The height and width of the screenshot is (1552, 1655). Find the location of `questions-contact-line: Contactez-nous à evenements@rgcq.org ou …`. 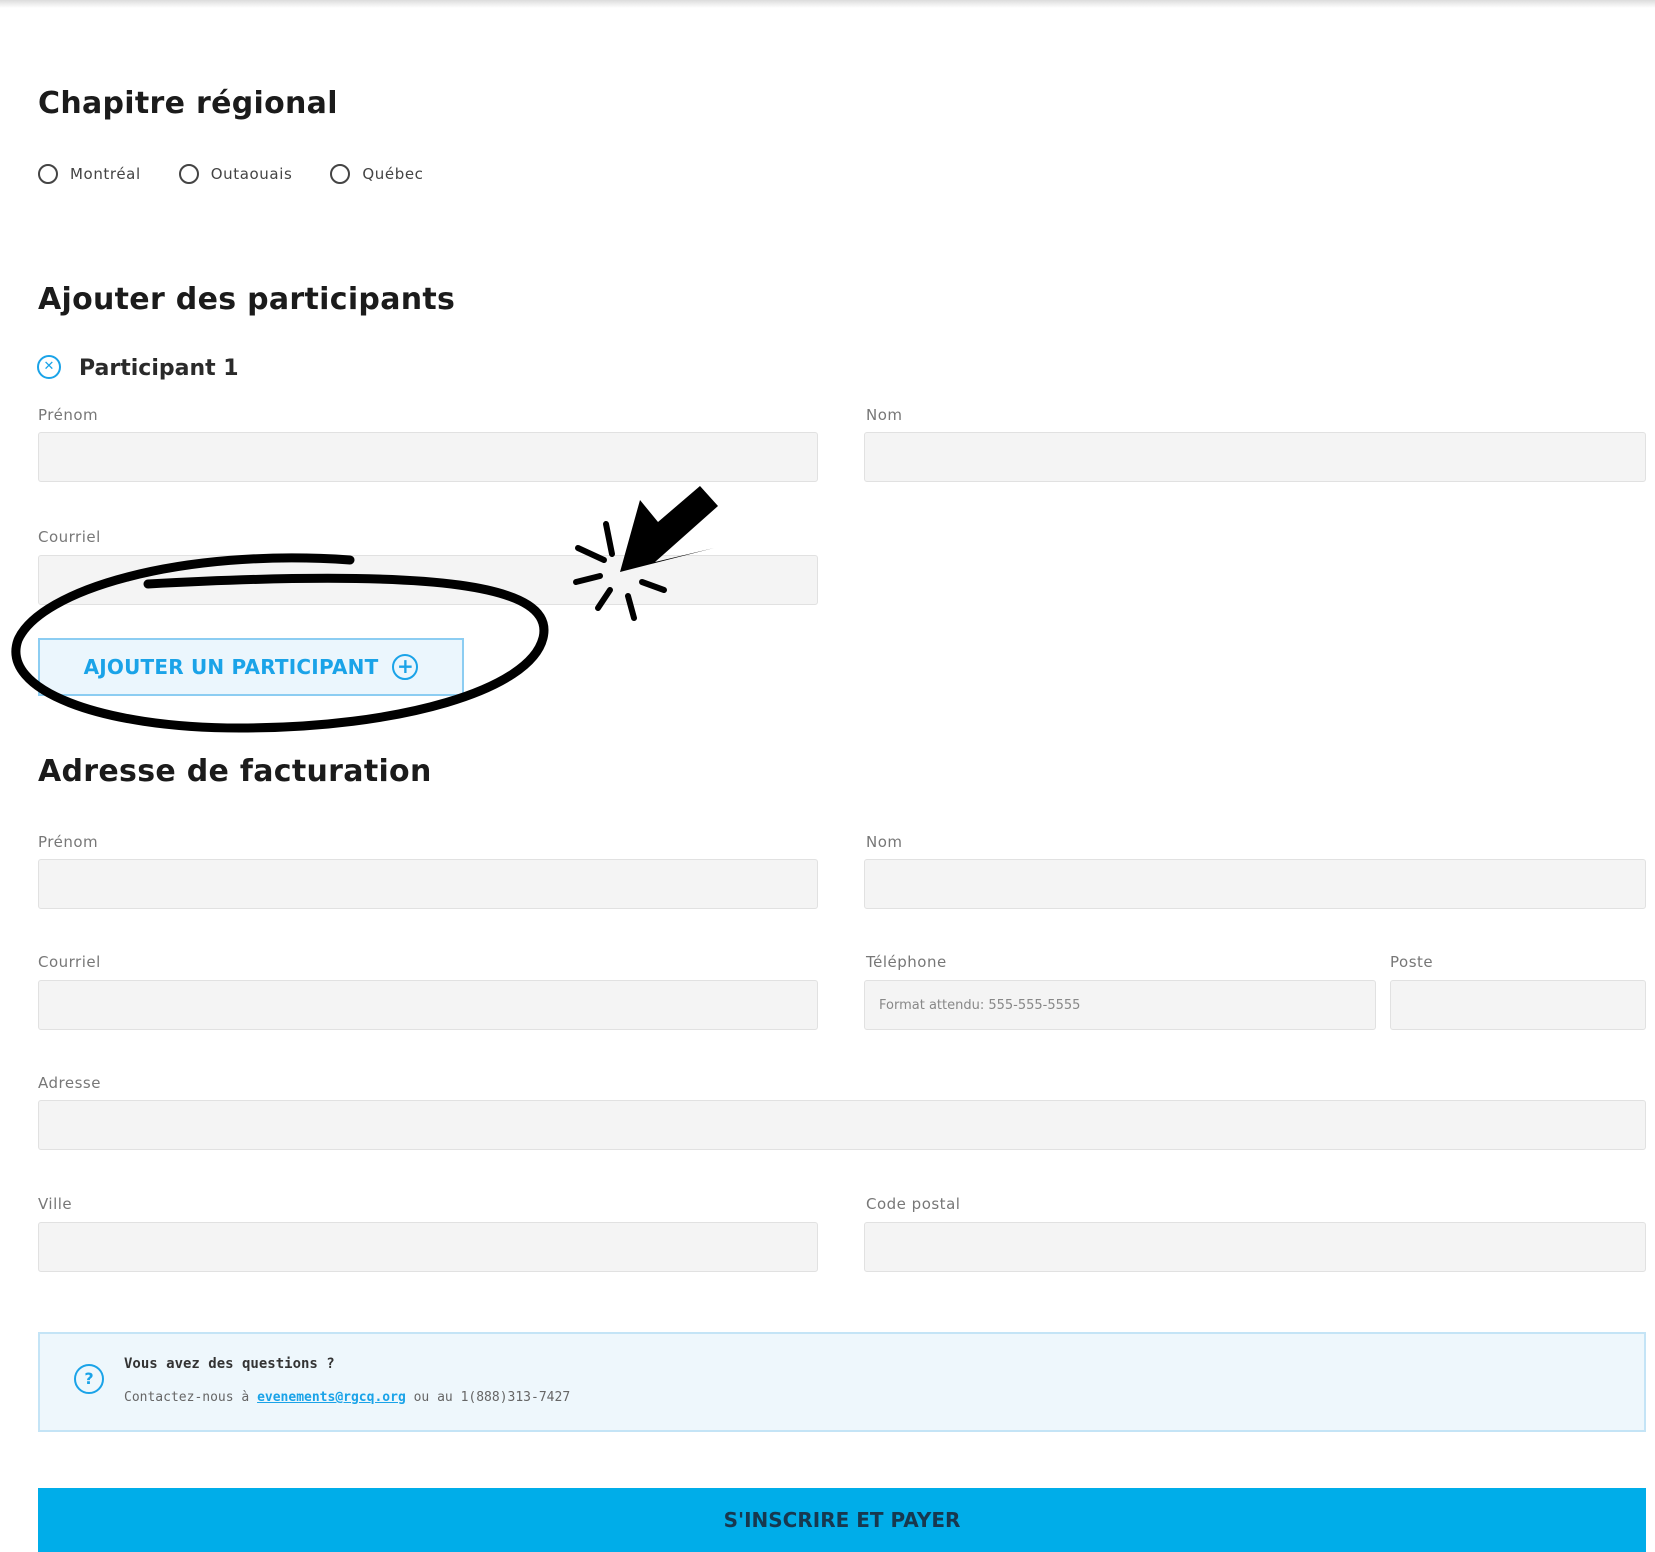

questions-contact-line: Contactez-nous à evenements@rgcq.org ou … is located at coordinates (347, 1397).